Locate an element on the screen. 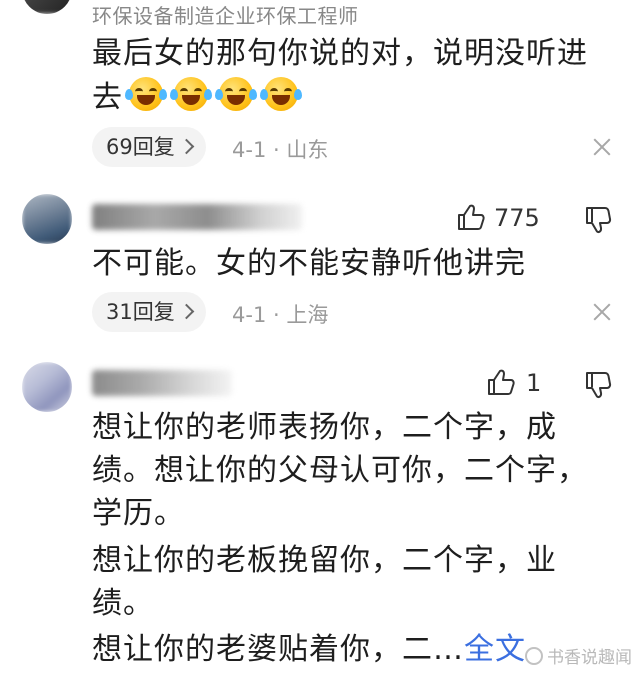 The height and width of the screenshot is (682, 640). comment-text-line: 想让你的老婆贴着你，二…全文 is located at coordinates (309, 649).